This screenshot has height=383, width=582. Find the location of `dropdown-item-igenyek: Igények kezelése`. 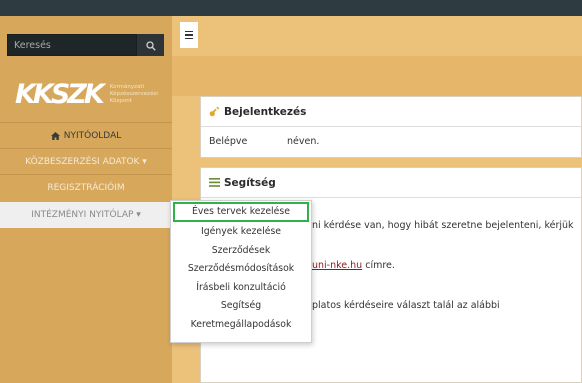

dropdown-item-igenyek: Igények kezelése is located at coordinates (241, 232).